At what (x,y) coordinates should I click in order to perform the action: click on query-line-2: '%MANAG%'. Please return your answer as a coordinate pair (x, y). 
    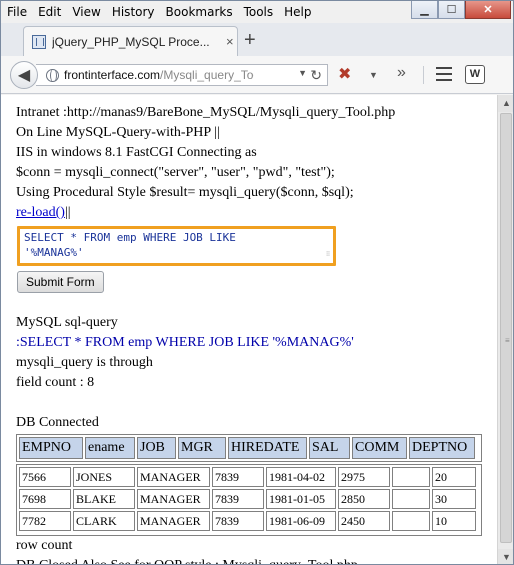
    Looking at the image, I should click on (54, 252).